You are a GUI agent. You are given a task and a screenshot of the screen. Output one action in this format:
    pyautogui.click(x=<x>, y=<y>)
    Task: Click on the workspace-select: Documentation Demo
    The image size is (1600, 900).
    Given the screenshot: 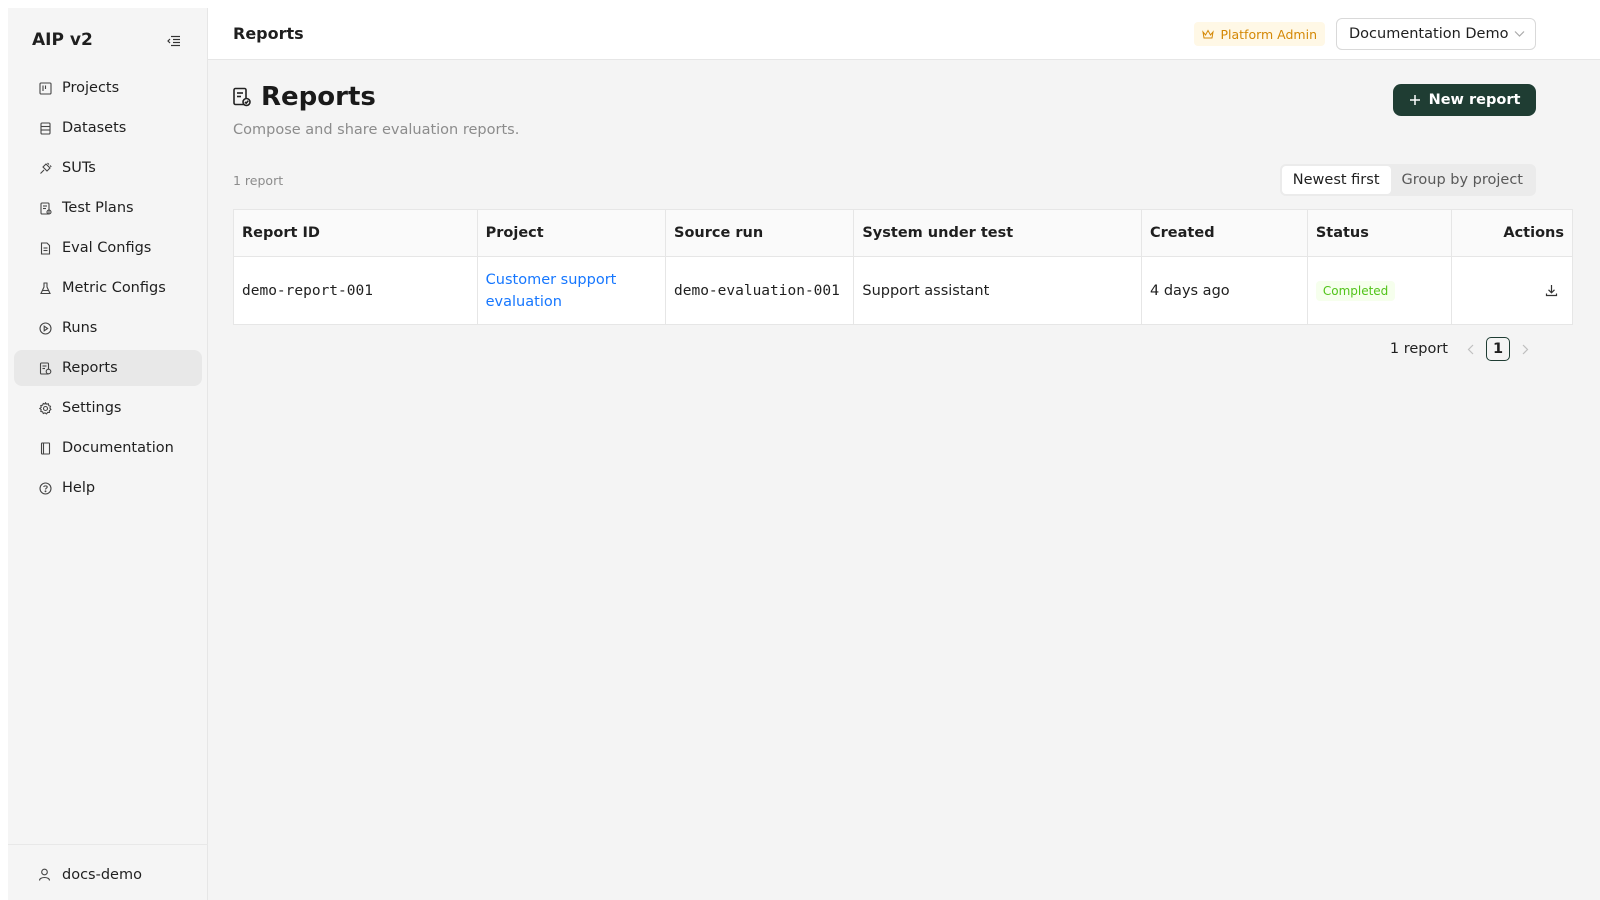 What is the action you would take?
    pyautogui.click(x=1436, y=34)
    